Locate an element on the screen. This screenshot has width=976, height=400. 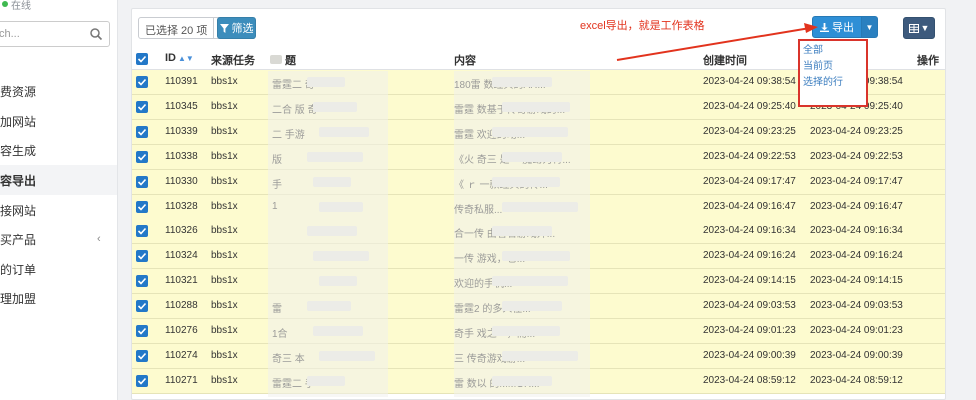
caret-down-icon: ▼ is located at coordinates (925, 28).